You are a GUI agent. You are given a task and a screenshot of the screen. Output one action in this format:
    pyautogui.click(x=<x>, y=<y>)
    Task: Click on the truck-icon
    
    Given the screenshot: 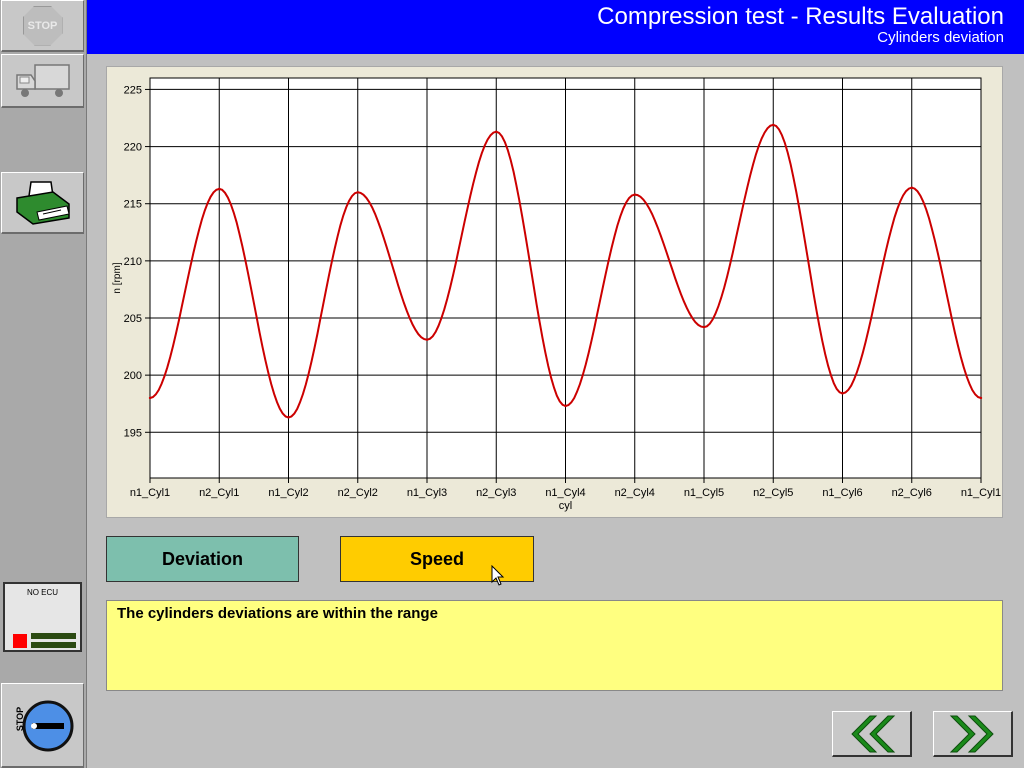 What is the action you would take?
    pyautogui.click(x=42, y=80)
    